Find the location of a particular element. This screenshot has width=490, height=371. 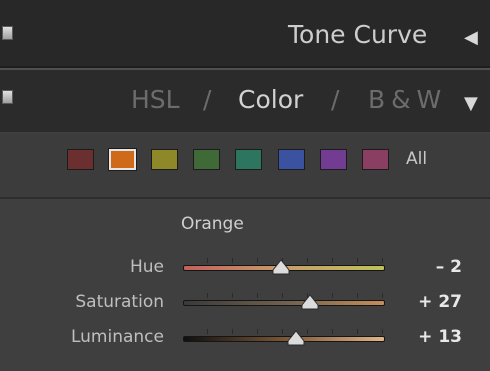

luminance-slider-thumb is located at coordinates (296, 338).